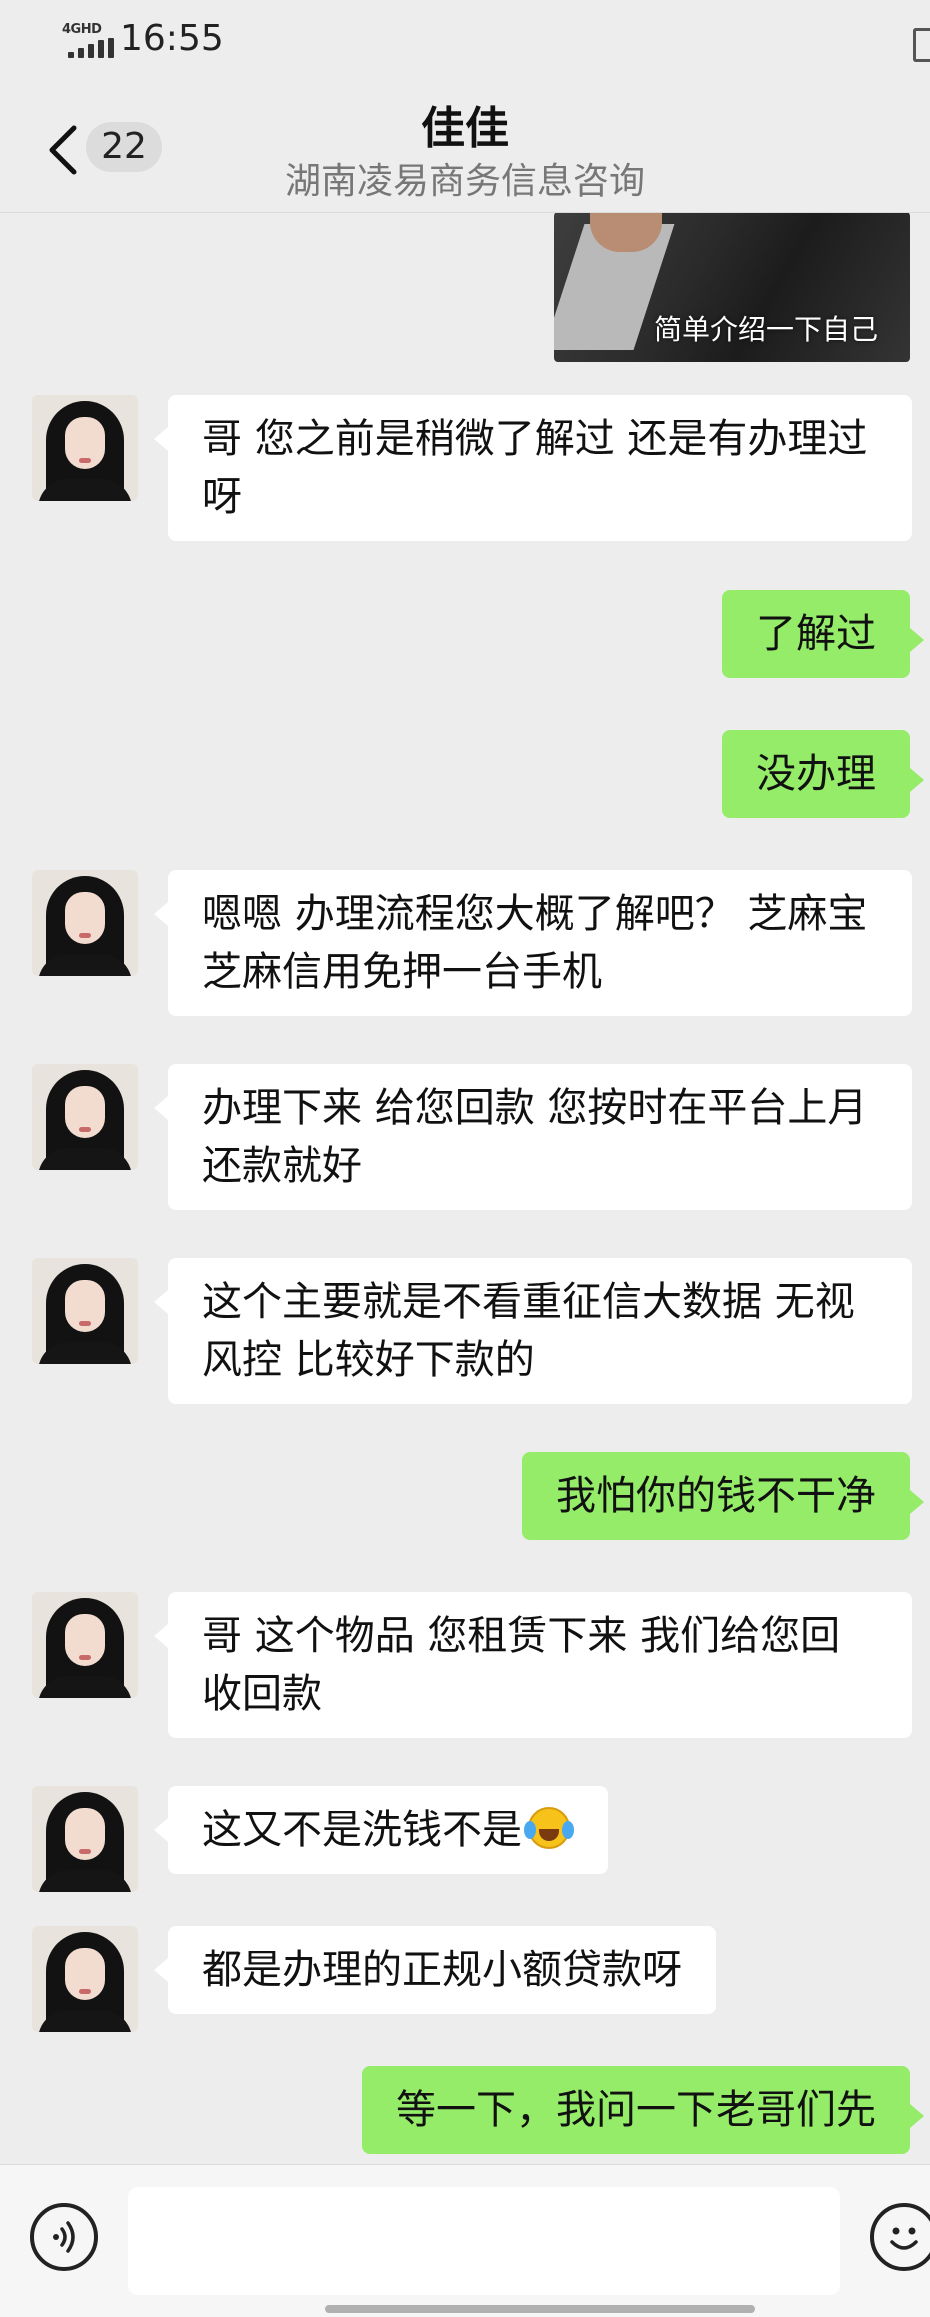 The height and width of the screenshot is (2317, 930). Describe the element at coordinates (435, 1970) in the screenshot. I see `incoming-message: 都是办理的正规小额贷款呀` at that location.